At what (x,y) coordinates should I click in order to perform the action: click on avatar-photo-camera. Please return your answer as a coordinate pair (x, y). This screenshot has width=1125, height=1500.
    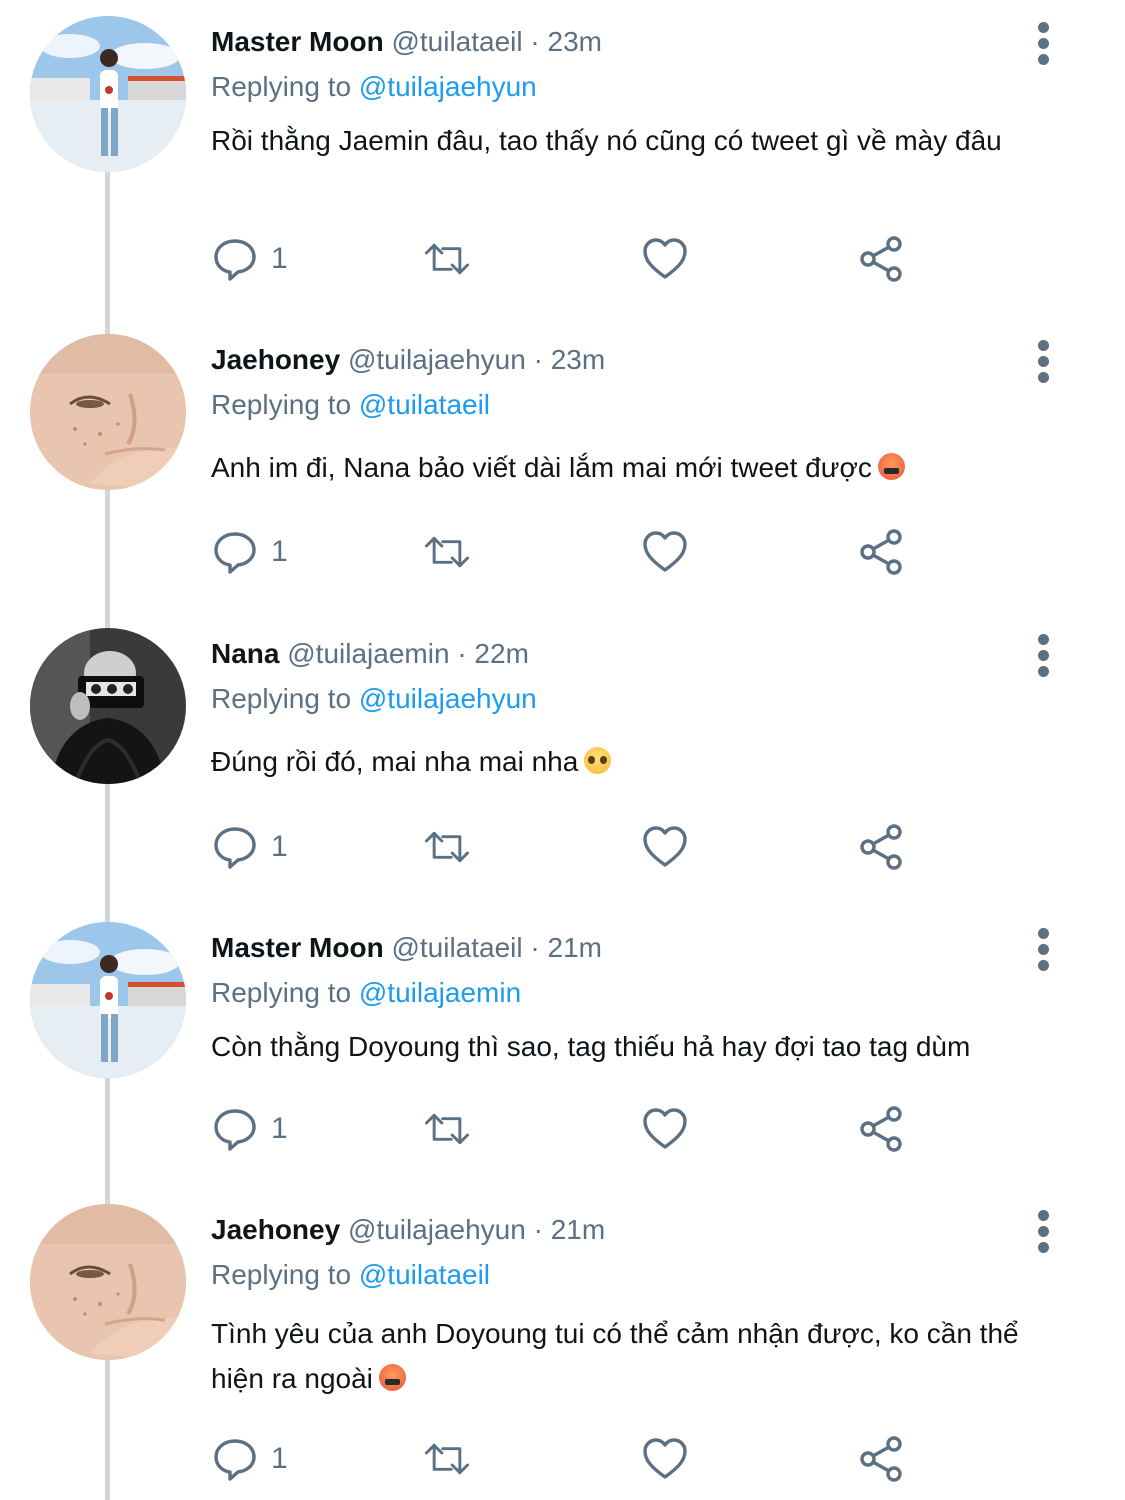
    Looking at the image, I should click on (108, 706).